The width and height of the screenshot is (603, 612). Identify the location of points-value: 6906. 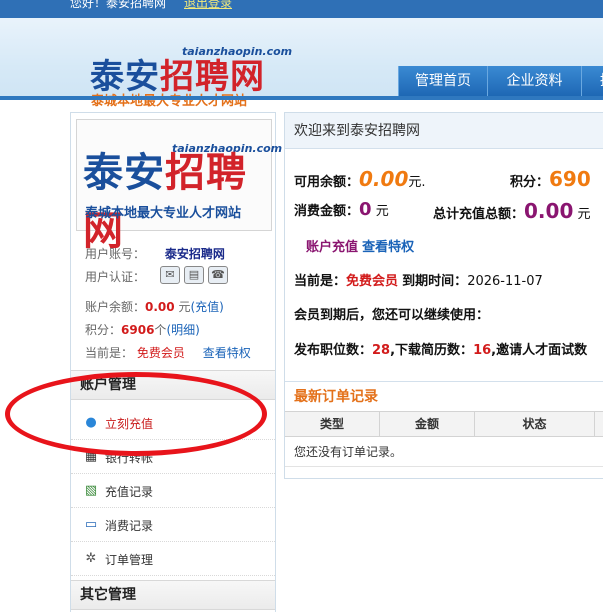
(138, 330).